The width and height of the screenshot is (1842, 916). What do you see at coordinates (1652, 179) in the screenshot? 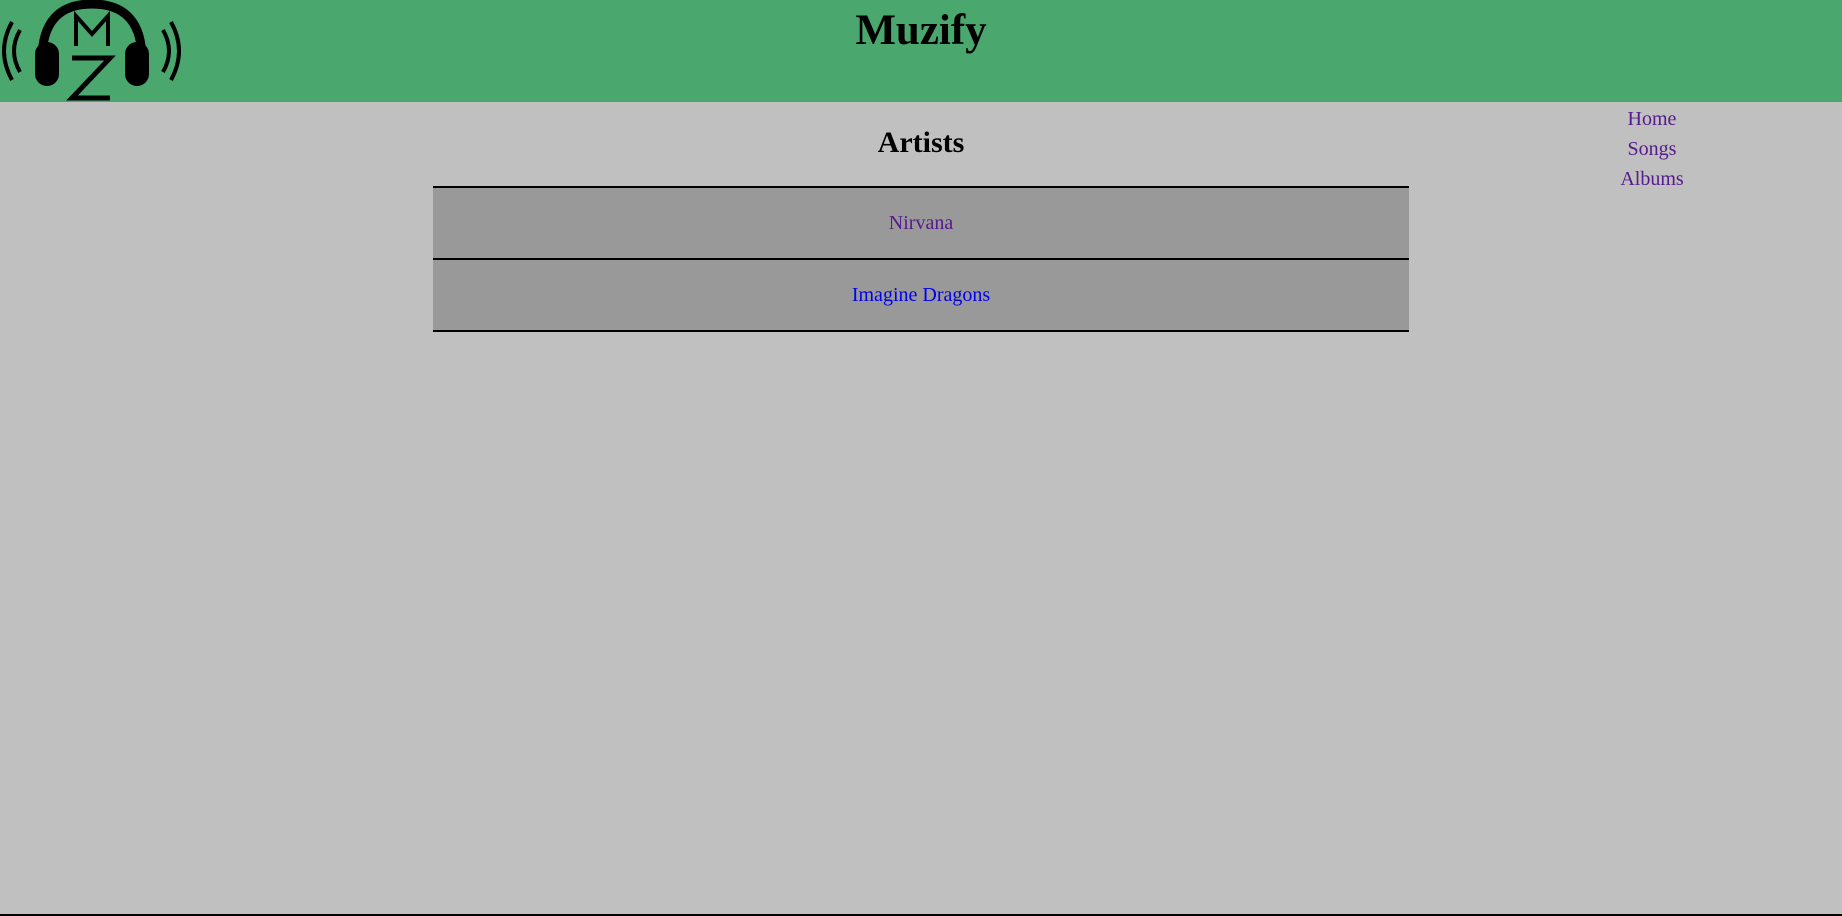
I see `nav-link-albums: Albums` at bounding box center [1652, 179].